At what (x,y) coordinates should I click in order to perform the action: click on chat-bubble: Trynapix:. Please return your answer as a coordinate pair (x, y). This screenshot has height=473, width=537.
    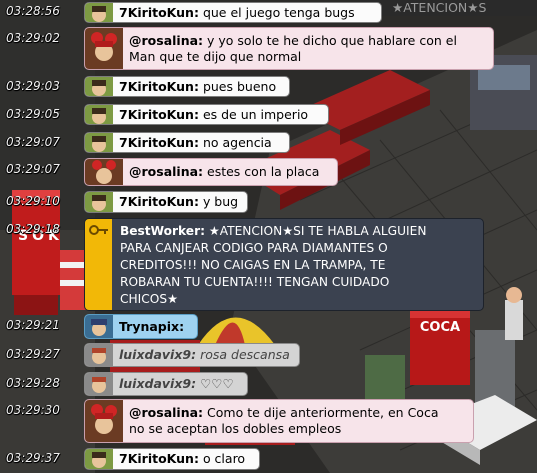
    Looking at the image, I should click on (141, 326).